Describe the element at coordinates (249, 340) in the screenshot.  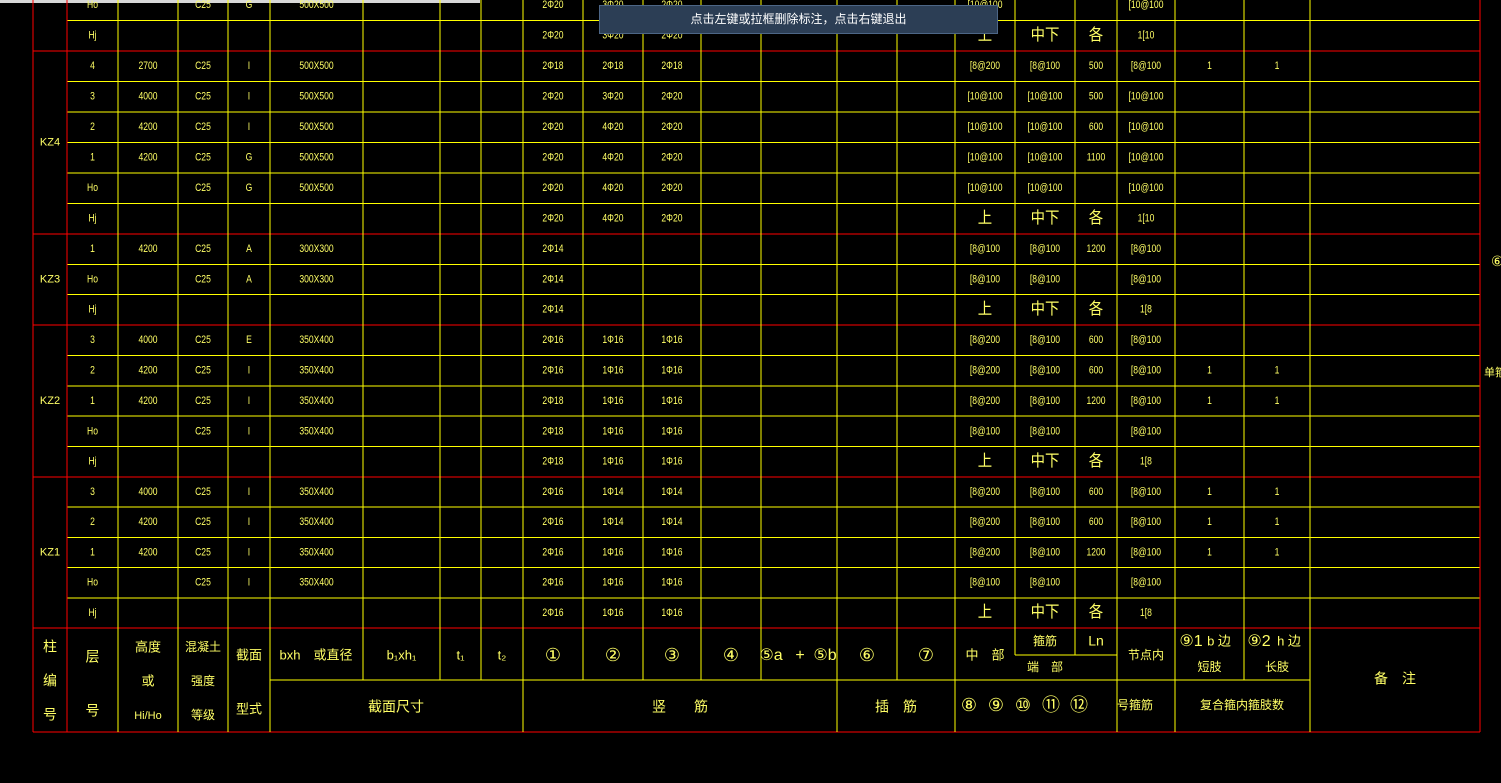
I see `cell-value: E` at that location.